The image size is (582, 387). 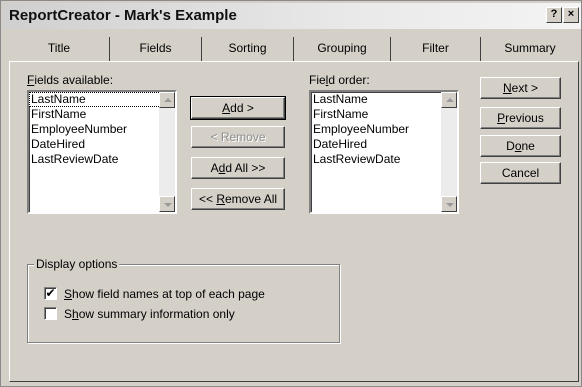 I want to click on show-field-names-mnemonic: S, so click(x=68, y=294).